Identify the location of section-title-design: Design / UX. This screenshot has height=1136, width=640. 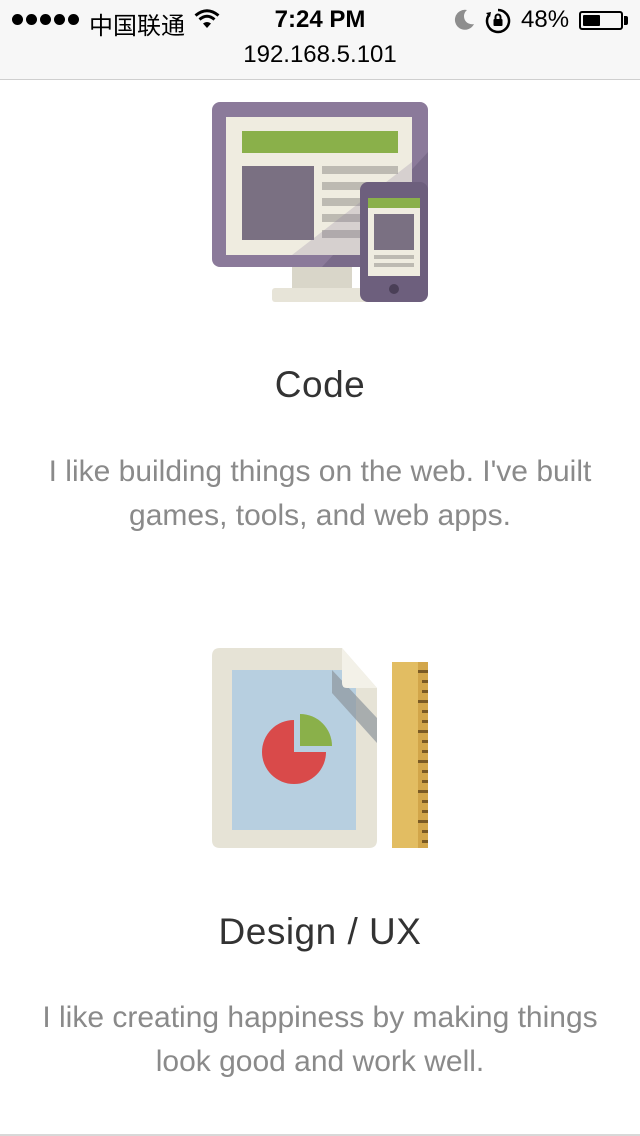
(320, 931).